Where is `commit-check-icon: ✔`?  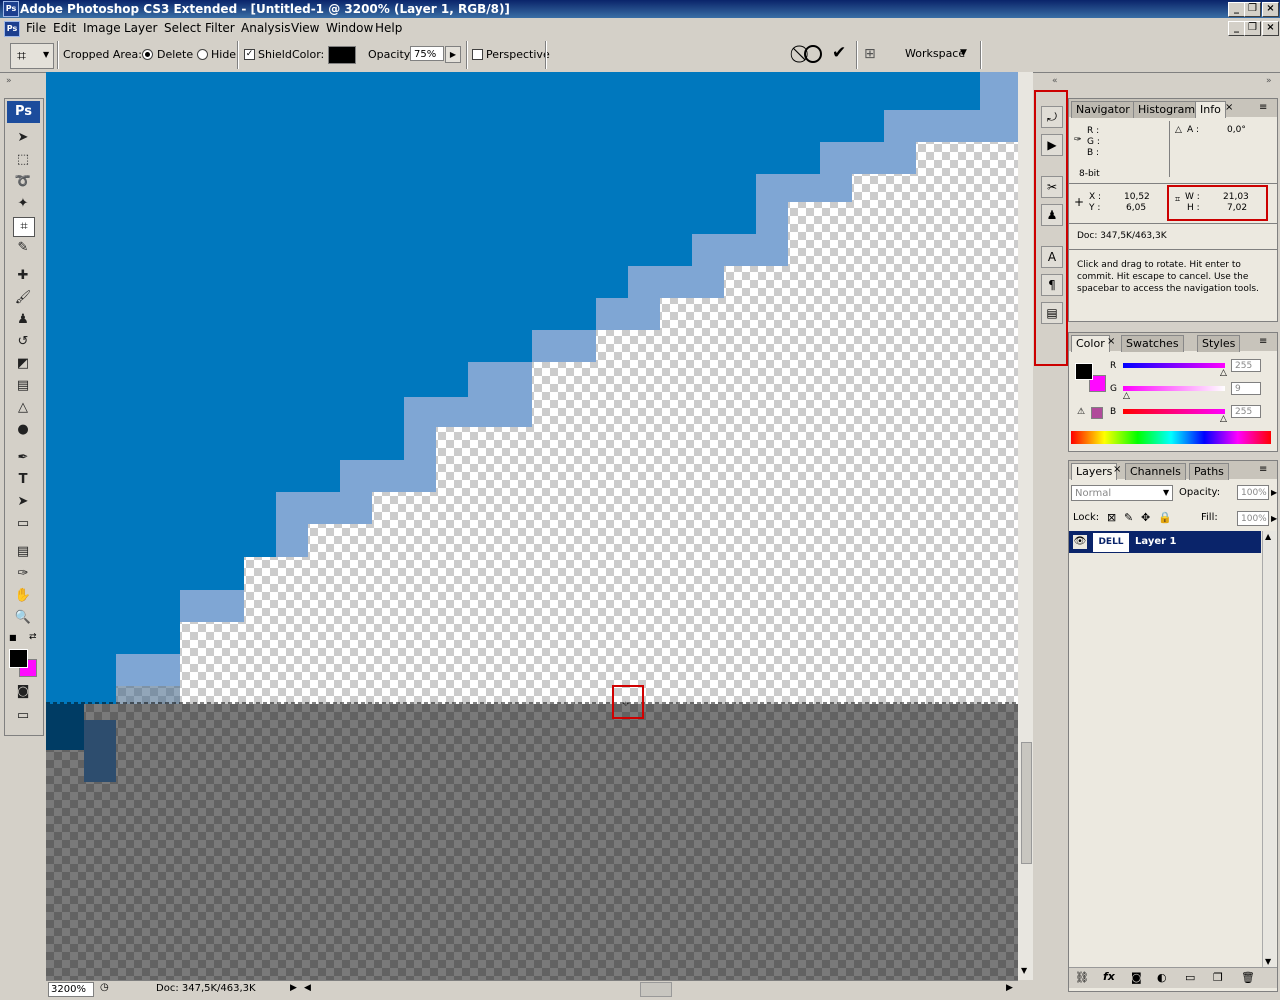 commit-check-icon: ✔ is located at coordinates (839, 53).